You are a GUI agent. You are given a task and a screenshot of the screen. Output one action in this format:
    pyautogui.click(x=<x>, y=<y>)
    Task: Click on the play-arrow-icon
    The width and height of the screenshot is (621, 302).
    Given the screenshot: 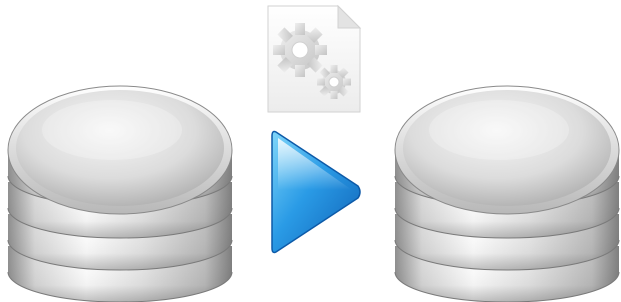 What is the action you would take?
    pyautogui.click(x=316, y=192)
    